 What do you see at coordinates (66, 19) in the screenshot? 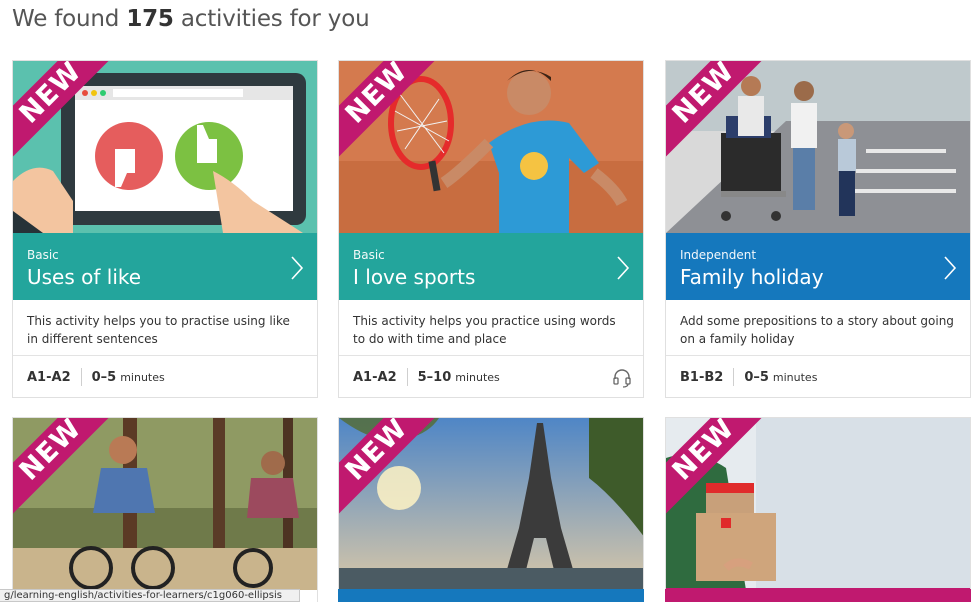
I see `results-prefix: We found` at bounding box center [66, 19].